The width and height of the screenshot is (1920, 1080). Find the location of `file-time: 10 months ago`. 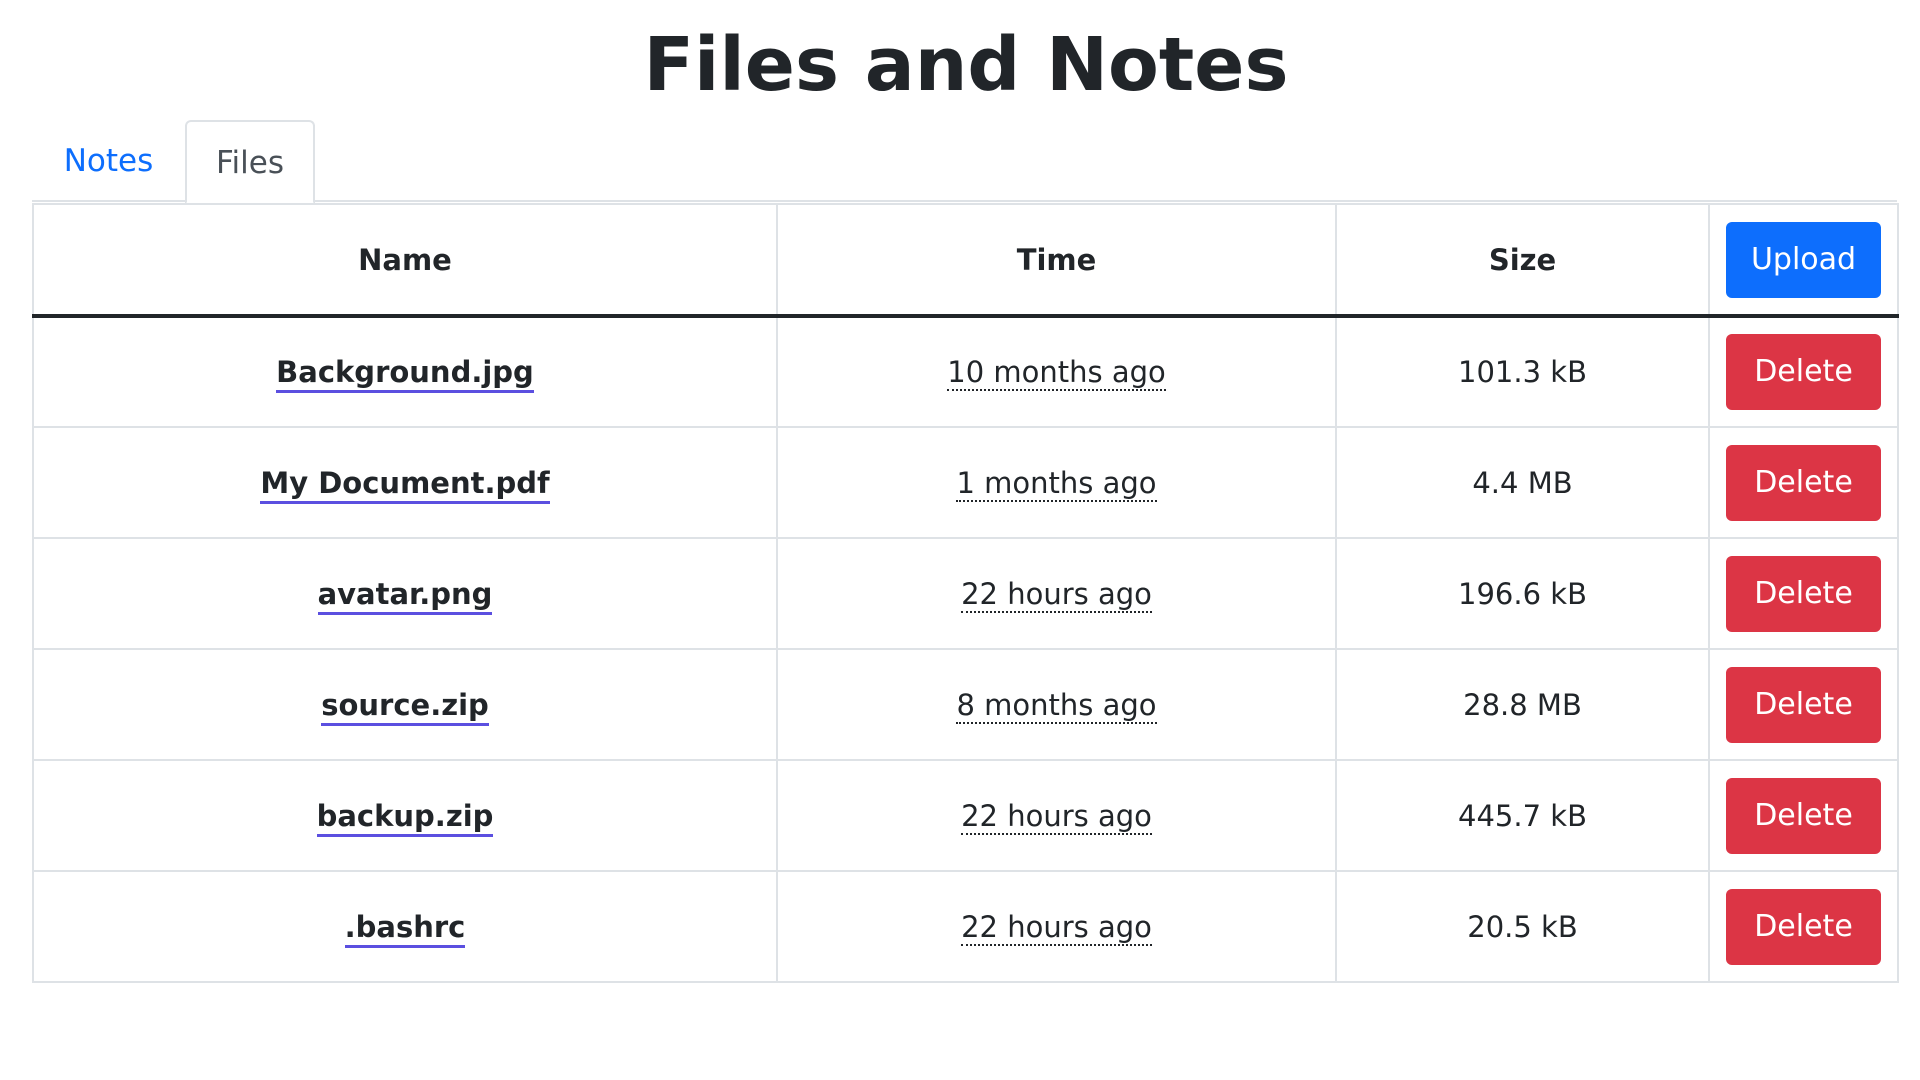

file-time: 10 months ago is located at coordinates (1056, 373).